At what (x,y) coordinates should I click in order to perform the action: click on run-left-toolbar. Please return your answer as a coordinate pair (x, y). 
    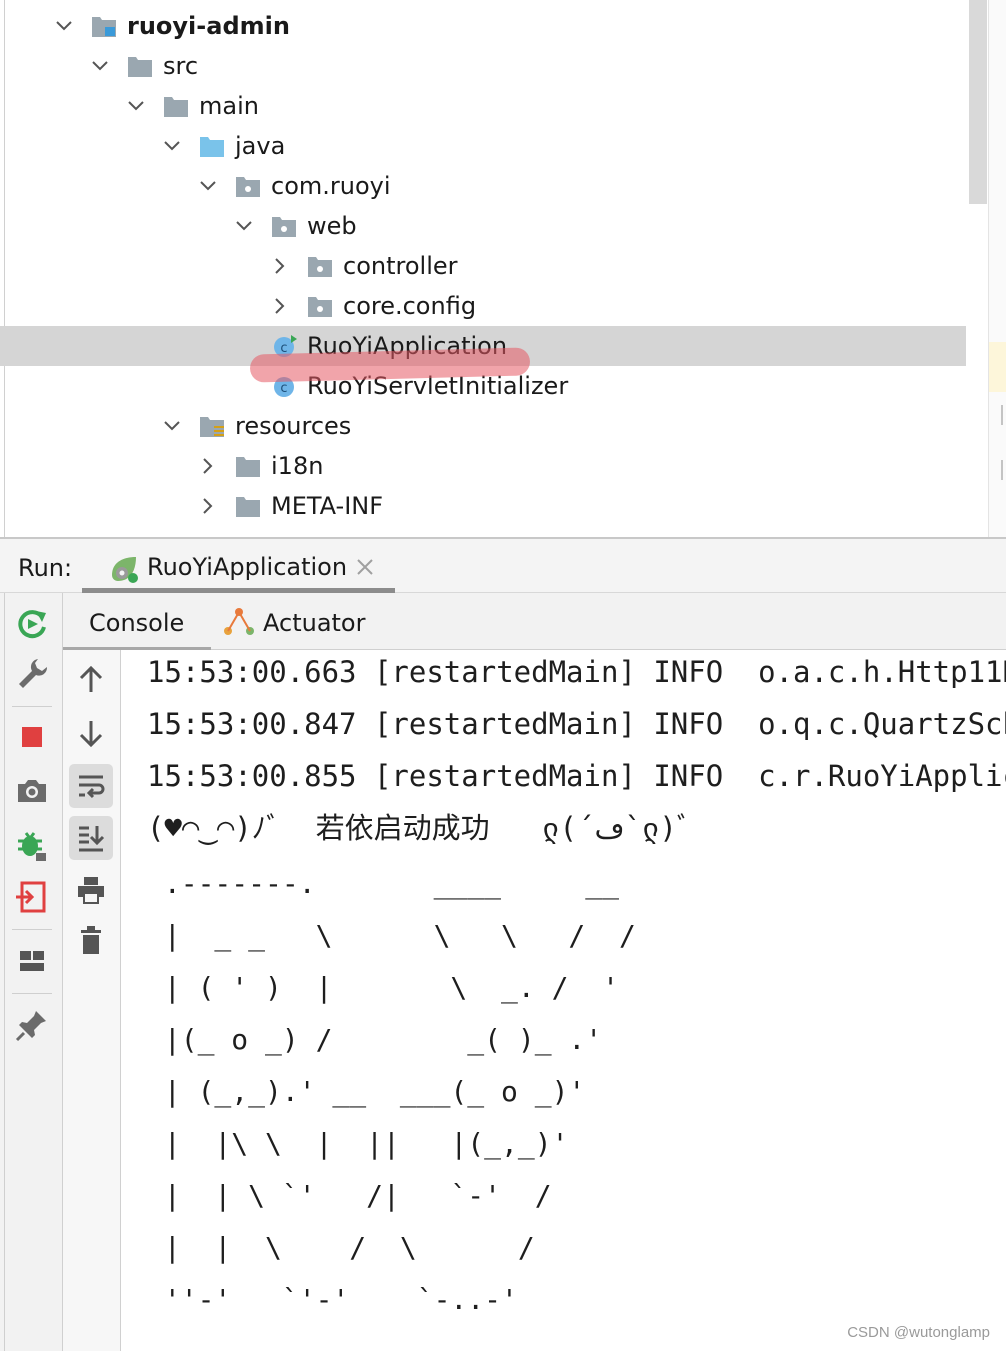
    Looking at the image, I should click on (31, 972).